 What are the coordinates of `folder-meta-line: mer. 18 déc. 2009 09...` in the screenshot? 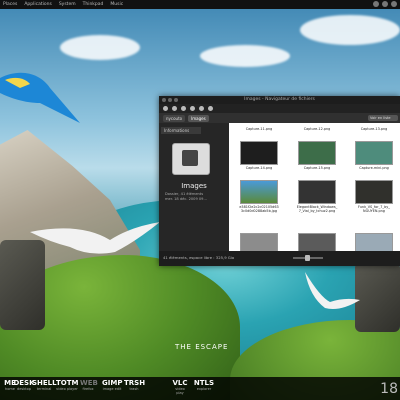 It's located at (186, 199).